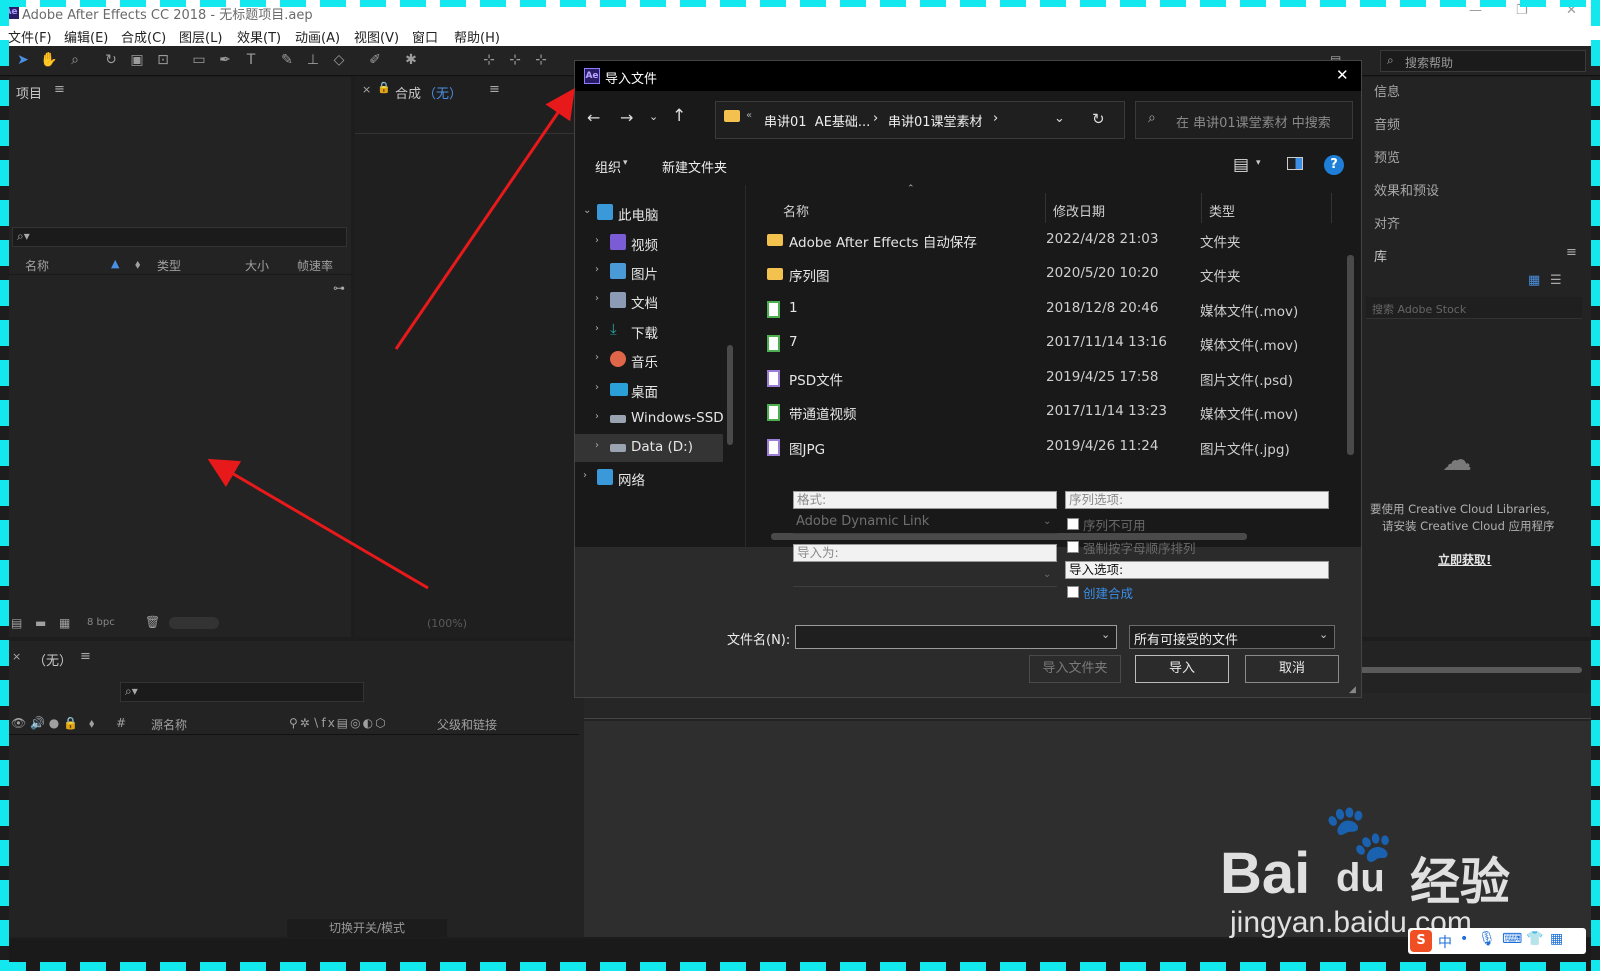  What do you see at coordinates (1534, 939) in the screenshot?
I see `skin-icon: 👕` at bounding box center [1534, 939].